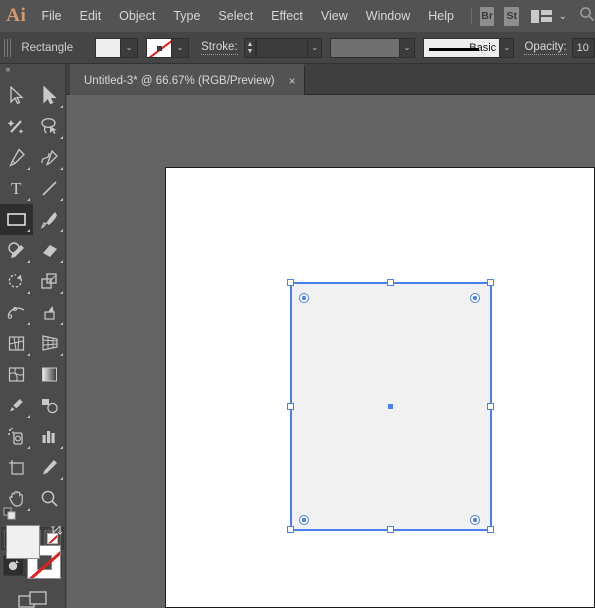  I want to click on change-screen-mode-button, so click(32, 599).